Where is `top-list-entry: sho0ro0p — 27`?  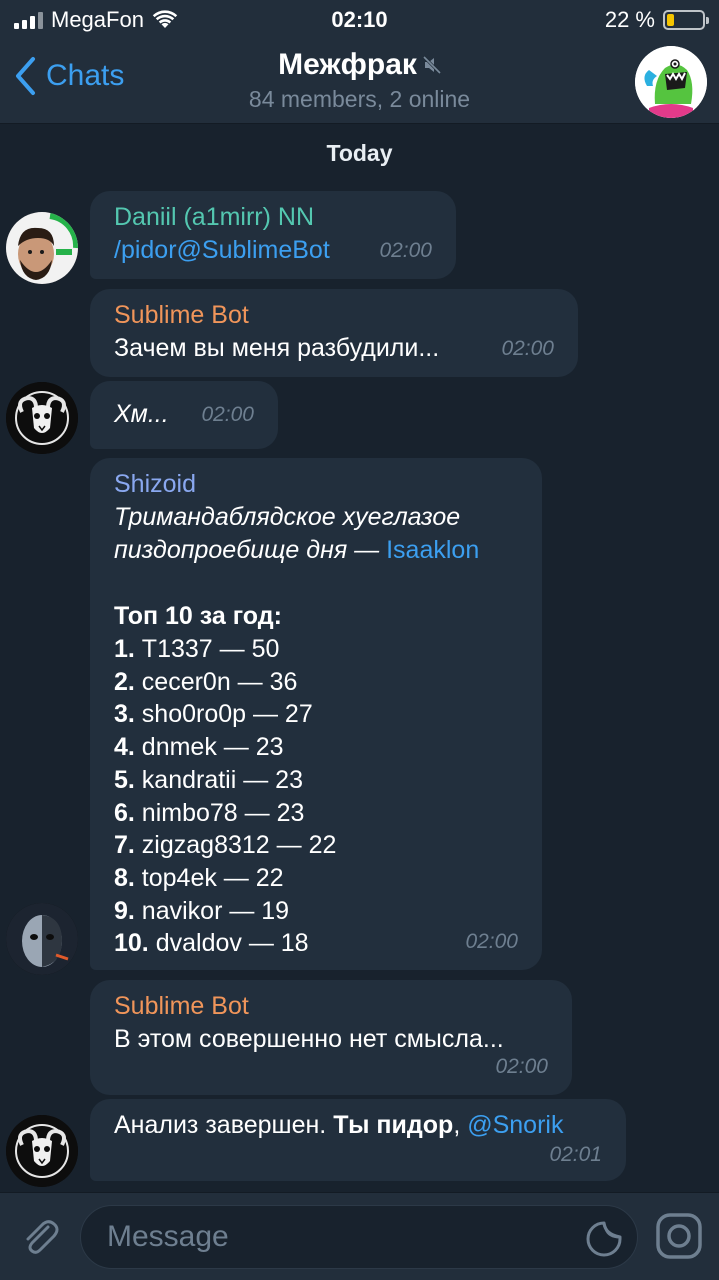
top-list-entry: sho0ro0p — 27 is located at coordinates (227, 714).